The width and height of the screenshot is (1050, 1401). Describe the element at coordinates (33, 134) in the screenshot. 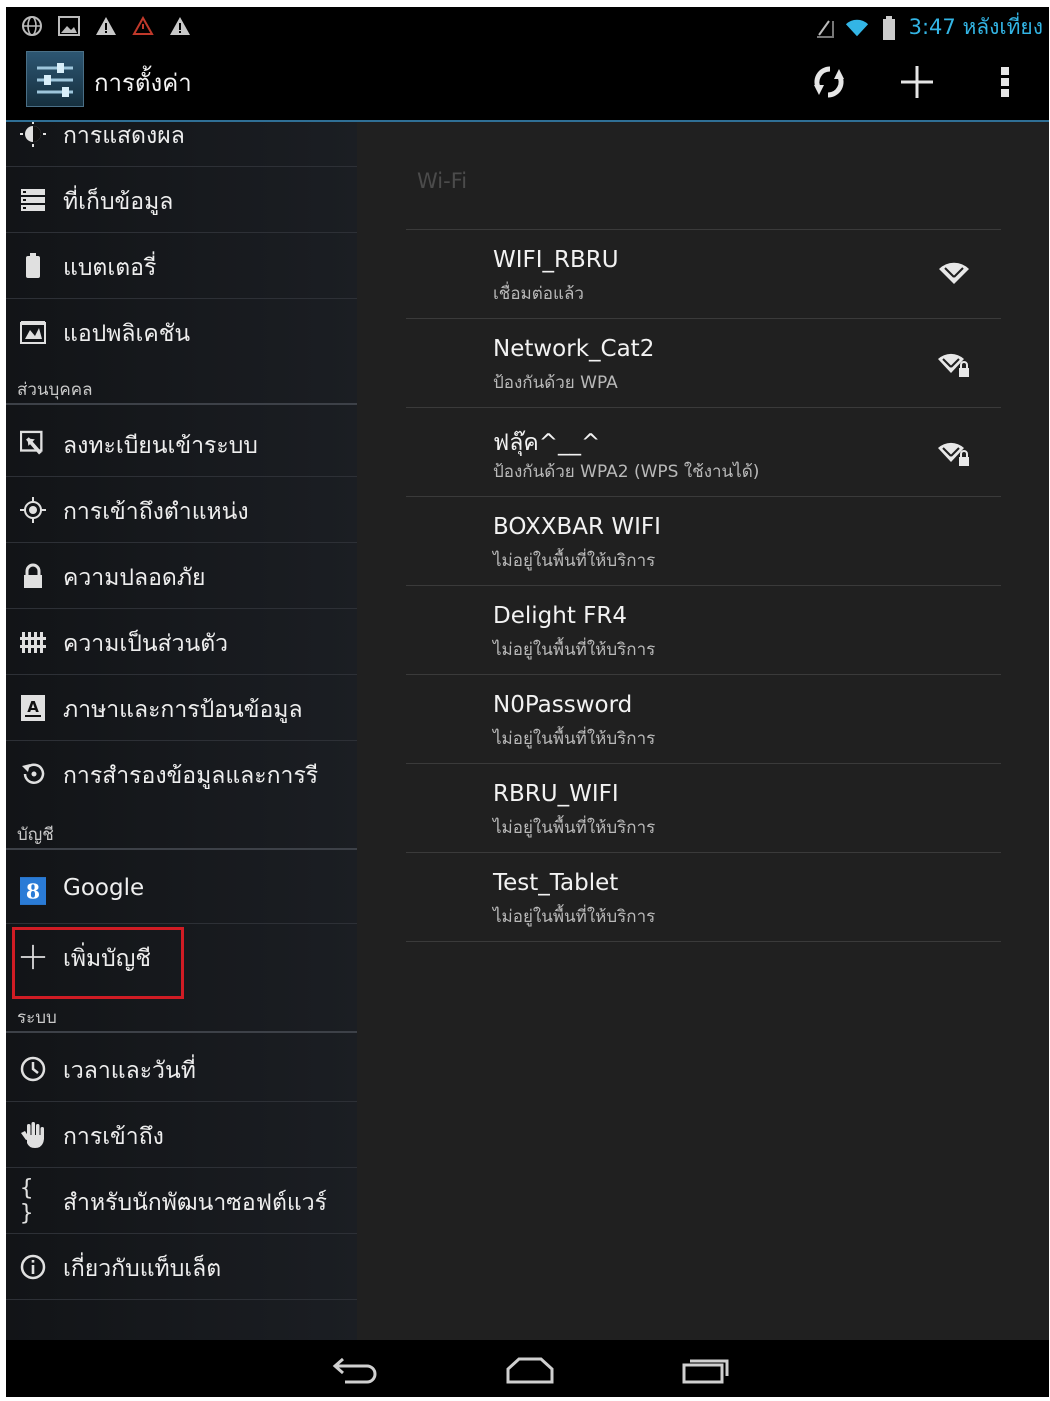

I see `brightness-icon` at that location.